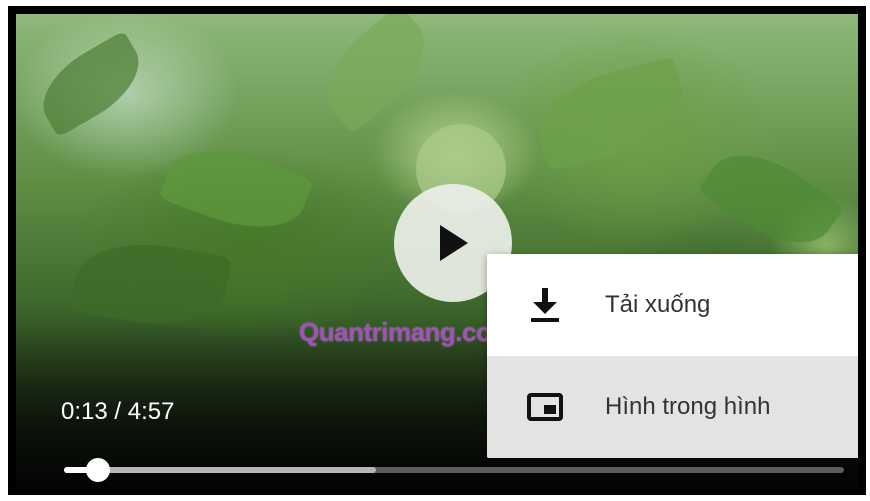 The height and width of the screenshot is (501, 870). I want to click on menu-item-label: Hình trong hình, so click(688, 406).